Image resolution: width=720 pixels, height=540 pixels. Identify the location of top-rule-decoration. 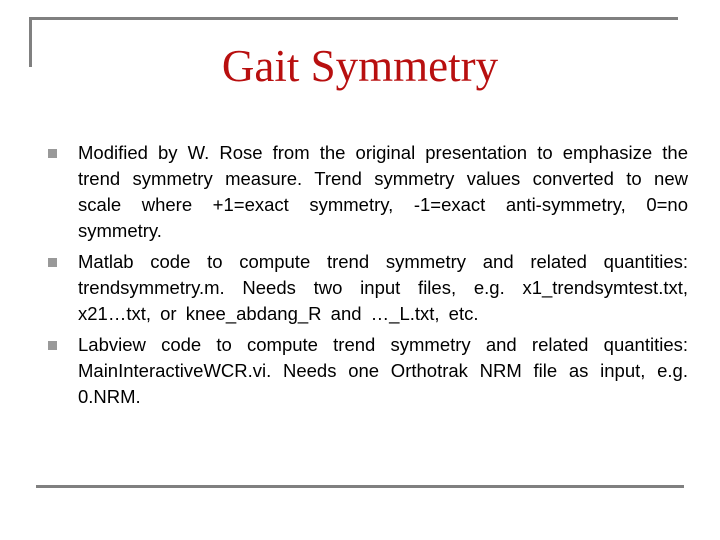
(353, 18).